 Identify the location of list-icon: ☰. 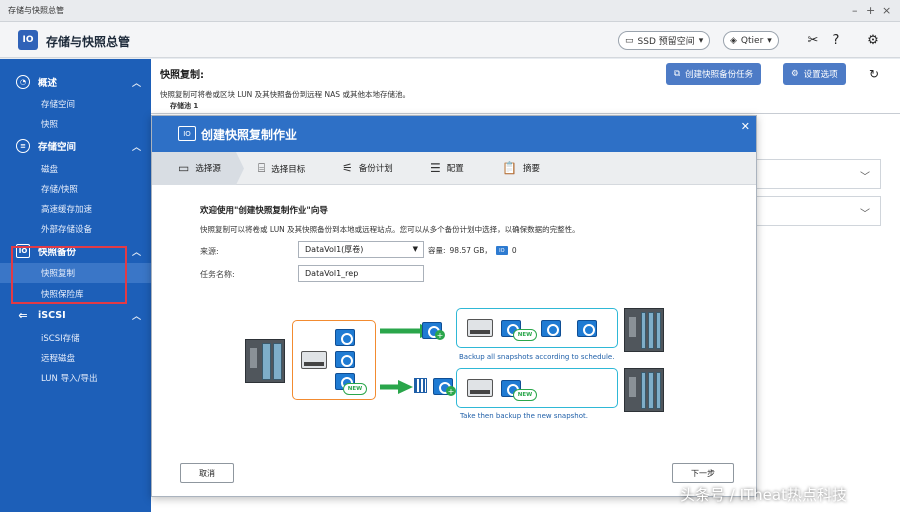
(435, 168).